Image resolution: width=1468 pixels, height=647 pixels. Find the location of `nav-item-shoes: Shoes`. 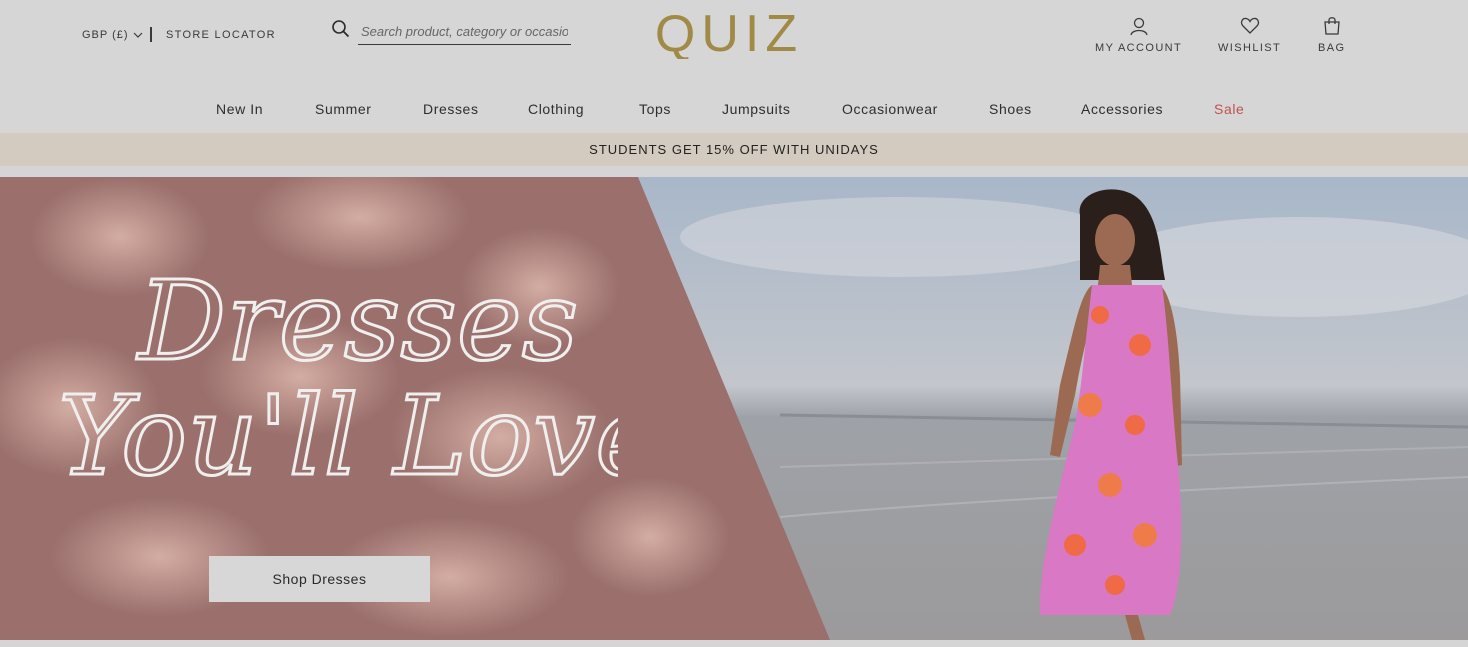

nav-item-shoes: Shoes is located at coordinates (1010, 109).